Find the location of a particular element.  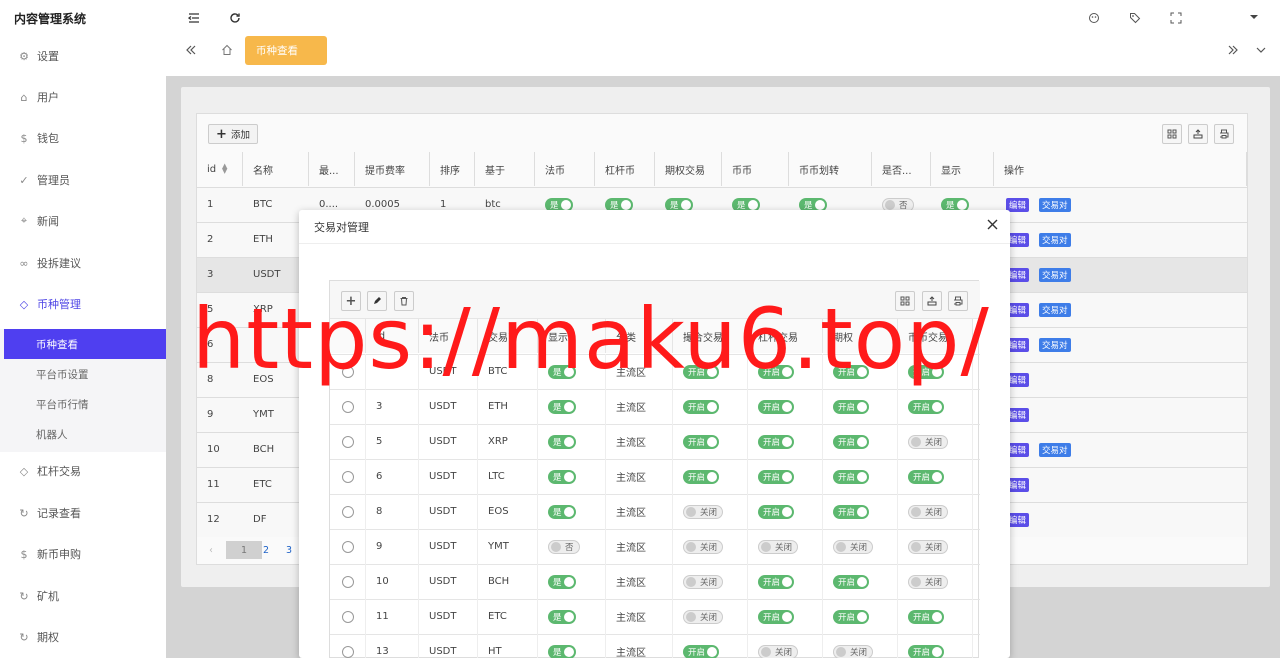

pair-column-header: 交易币 is located at coordinates (508, 336).